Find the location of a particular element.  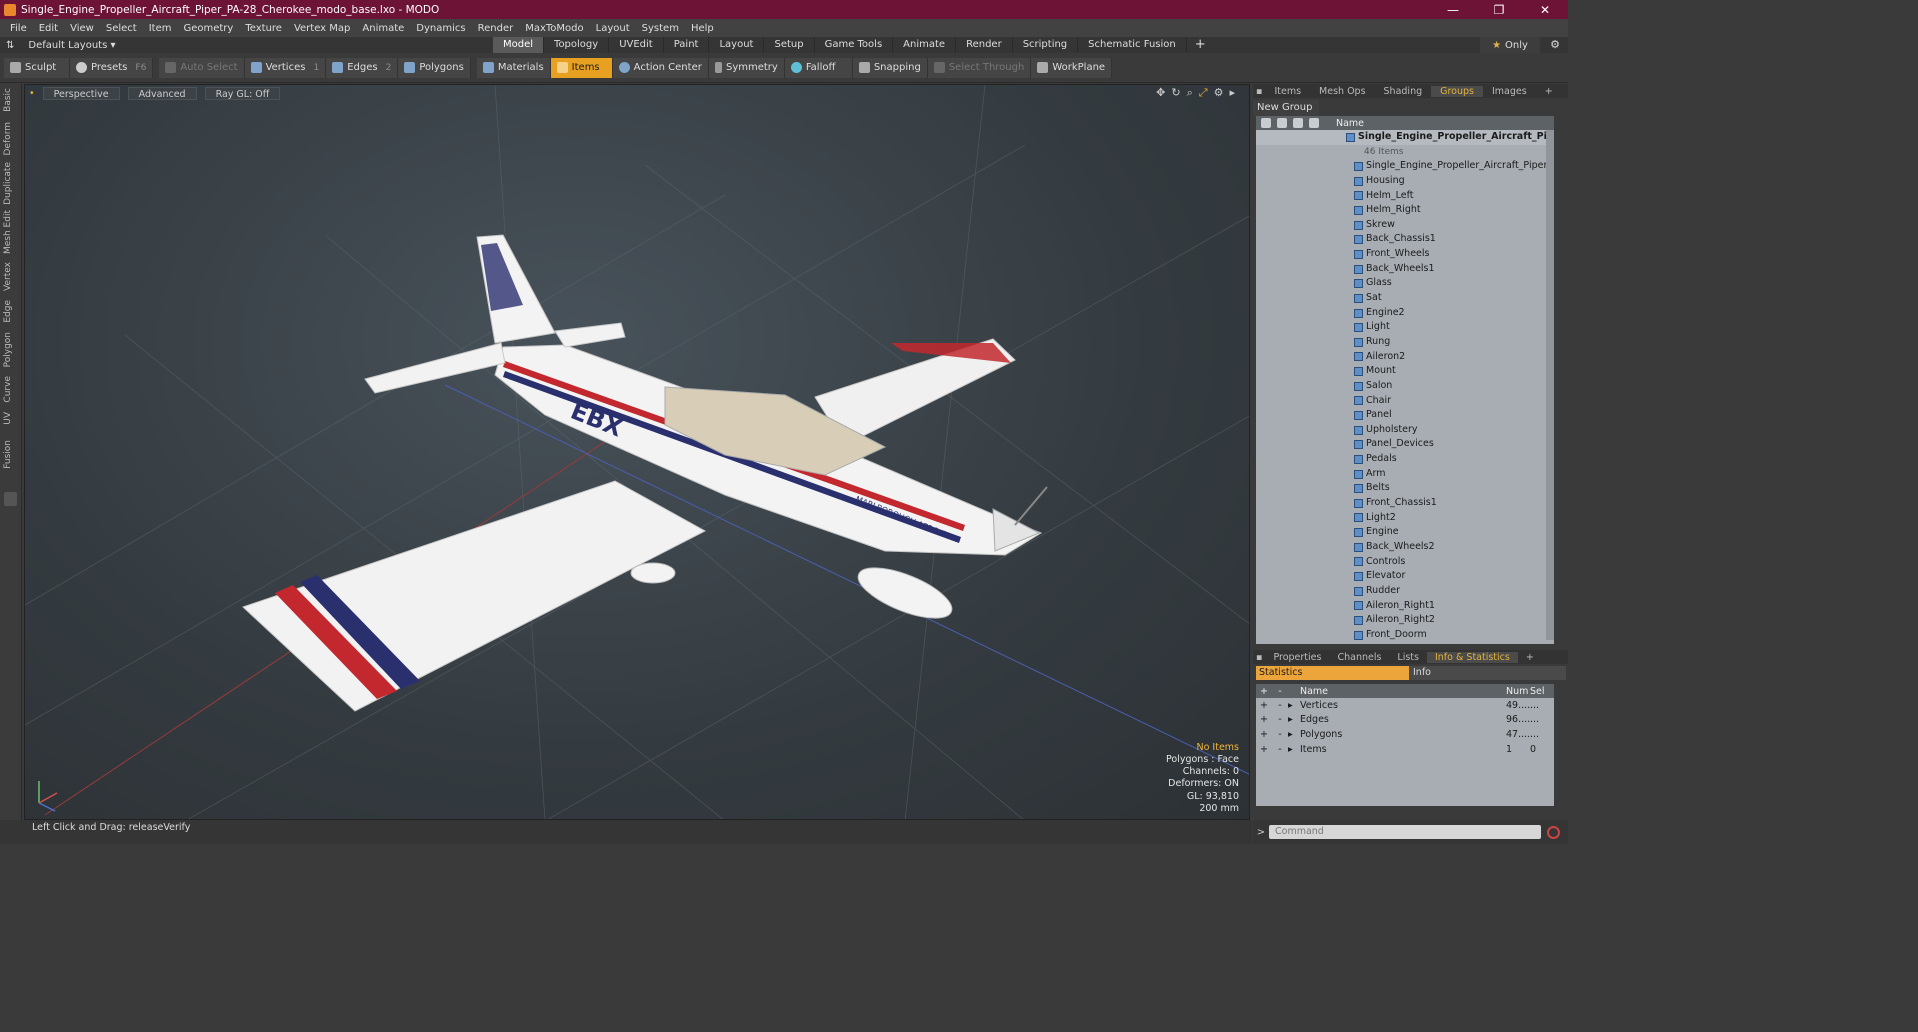

menu-layout: Layout is located at coordinates (613, 28).